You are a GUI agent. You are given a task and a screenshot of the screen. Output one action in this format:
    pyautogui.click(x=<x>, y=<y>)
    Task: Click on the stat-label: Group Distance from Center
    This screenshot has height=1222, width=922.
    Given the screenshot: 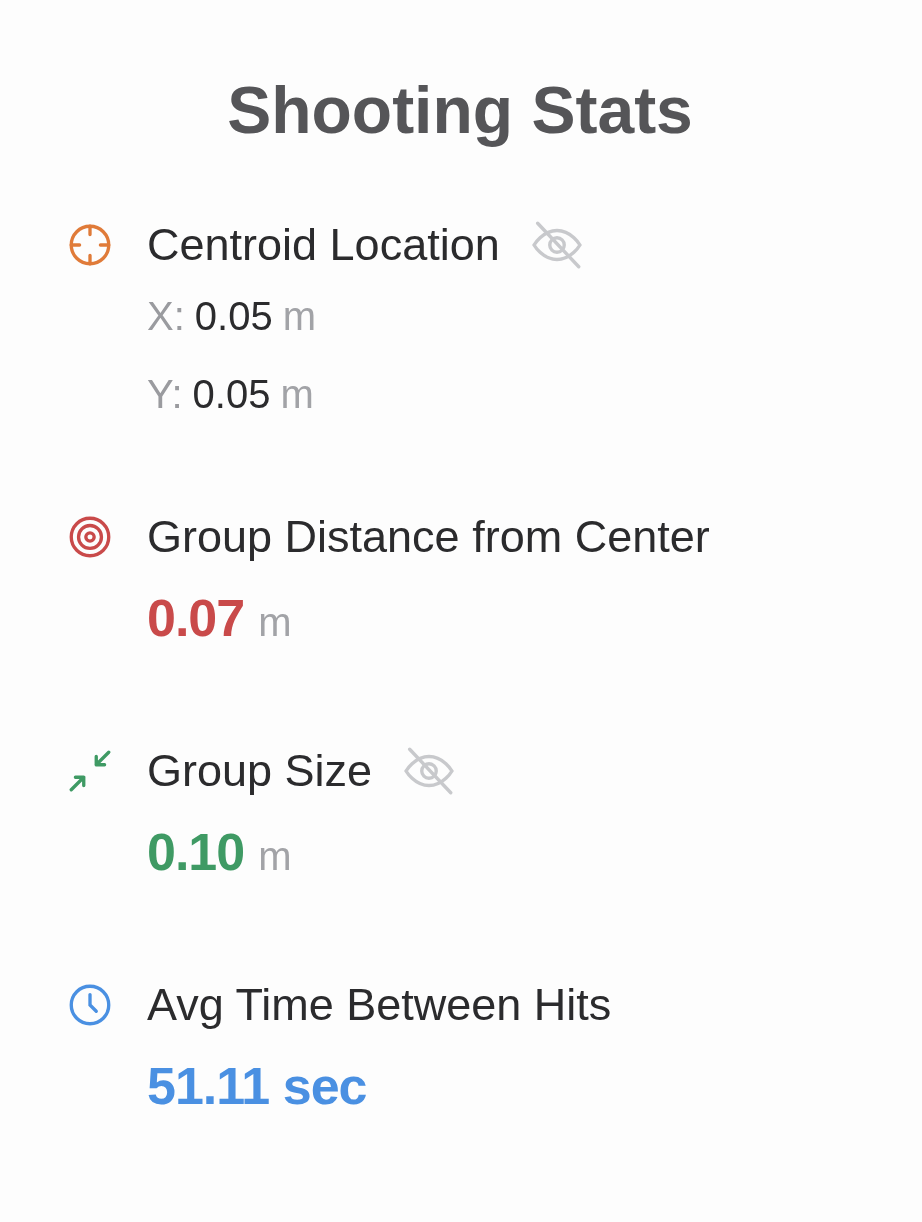 What is the action you would take?
    pyautogui.click(x=428, y=537)
    